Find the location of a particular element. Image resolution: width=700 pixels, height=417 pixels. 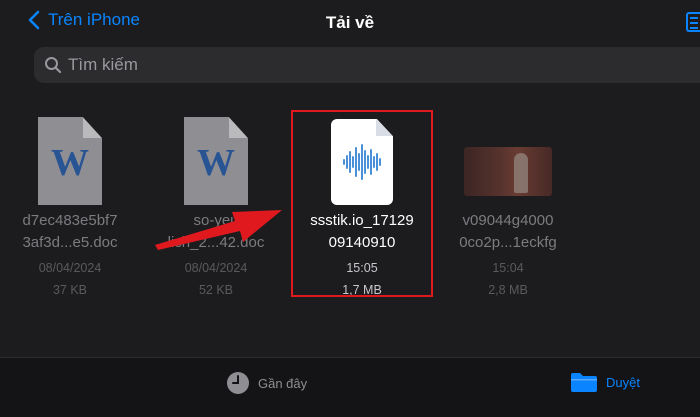

file-date: 15:05 is located at coordinates (362, 268).